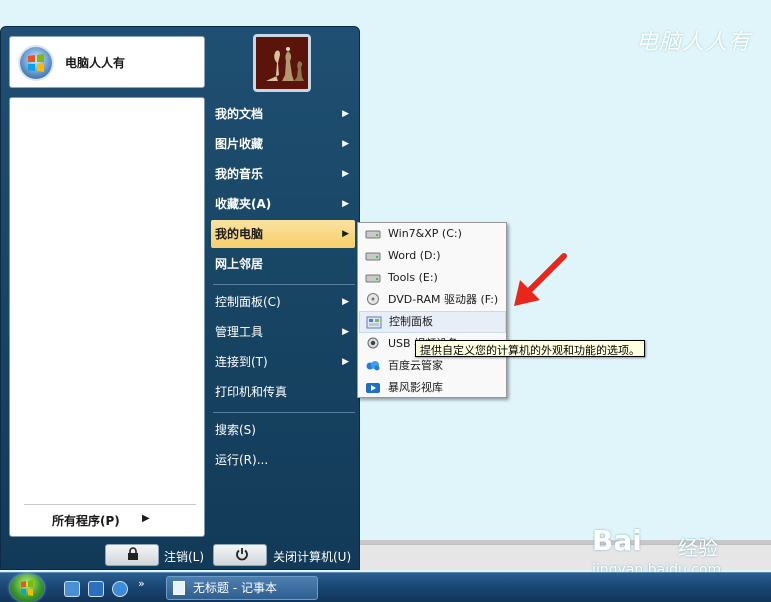 This screenshot has height=602, width=771. I want to click on submenu-item-drive-c: Win7&XP (C:), so click(432, 234).